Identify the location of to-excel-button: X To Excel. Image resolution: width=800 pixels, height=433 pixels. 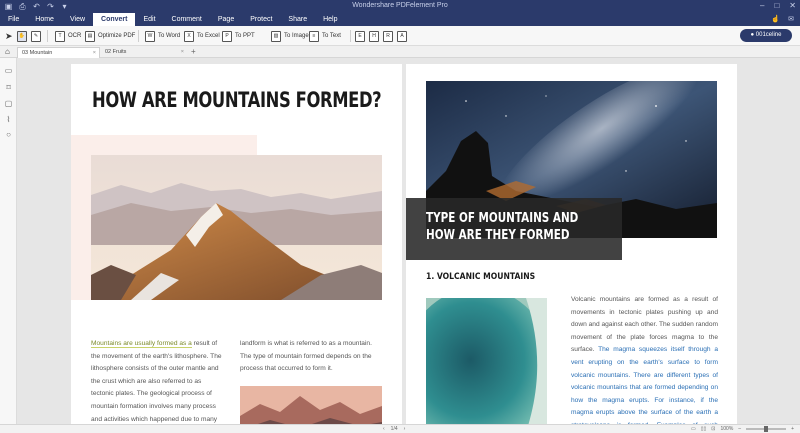
(202, 36).